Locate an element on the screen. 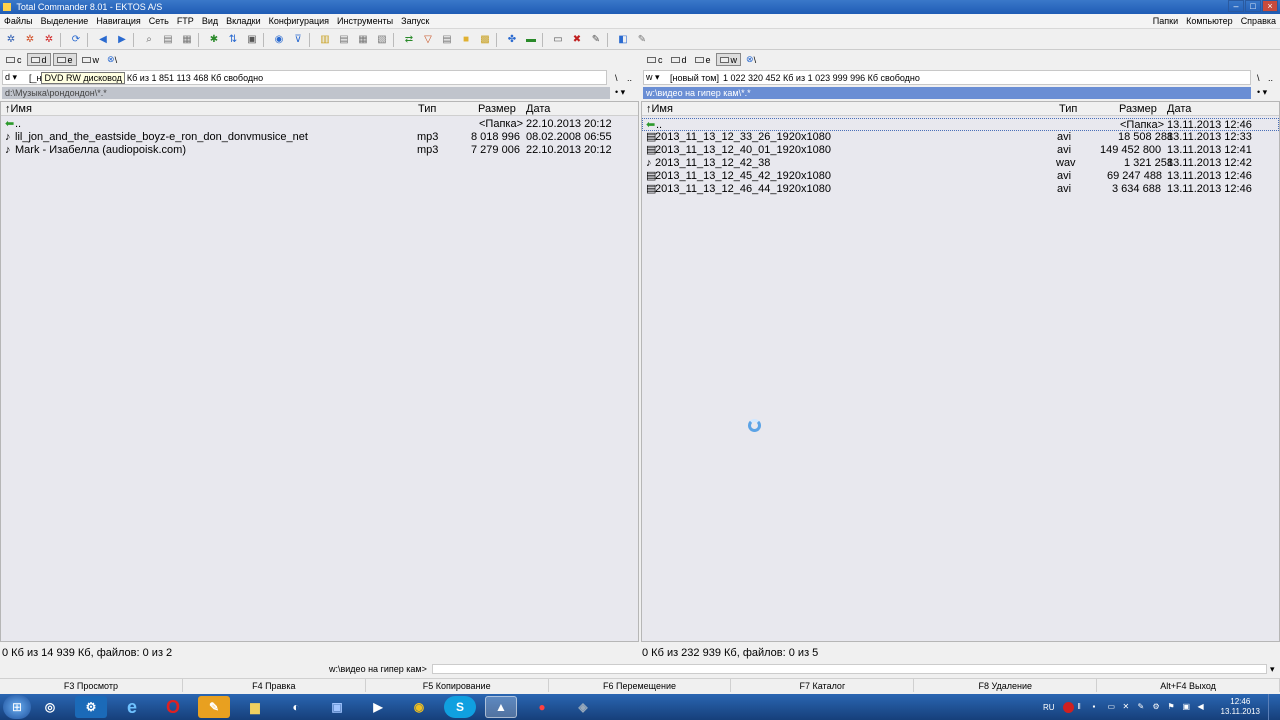 This screenshot has width=1280, height=720. right-drive-e: e is located at coordinates (703, 59).